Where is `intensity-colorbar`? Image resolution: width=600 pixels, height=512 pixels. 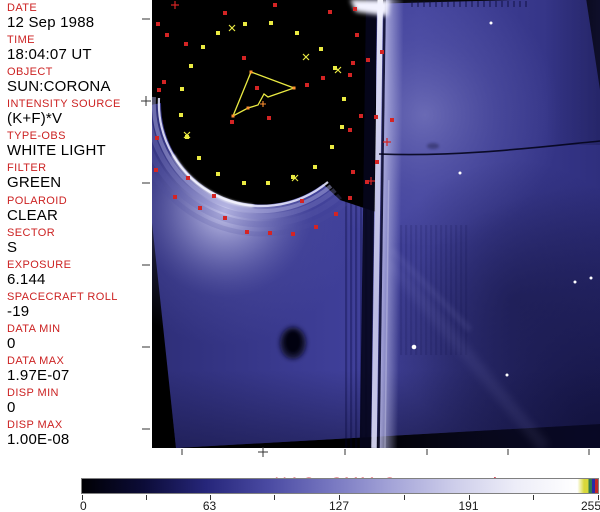 intensity-colorbar is located at coordinates (340, 486).